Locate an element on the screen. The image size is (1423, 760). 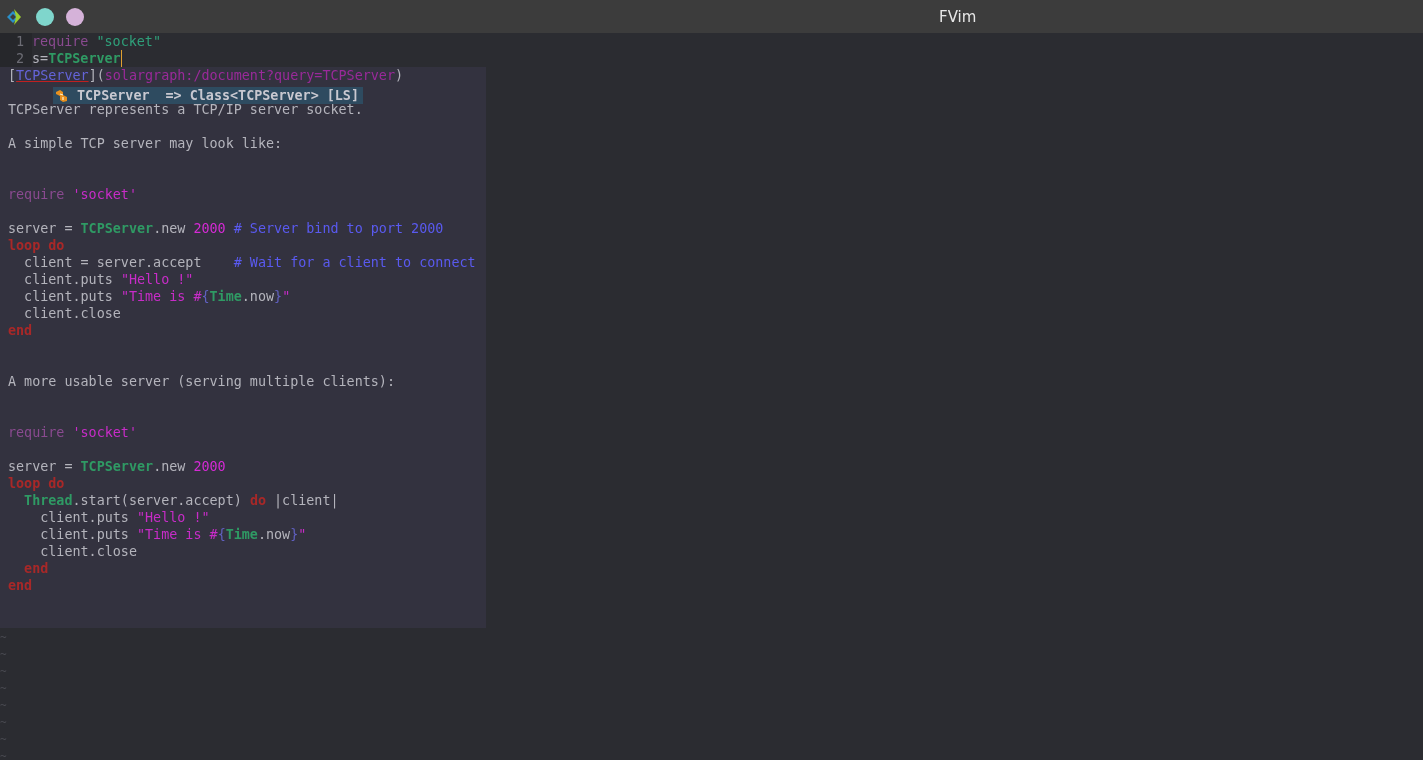
window-title: FVim is located at coordinates (958, 16).